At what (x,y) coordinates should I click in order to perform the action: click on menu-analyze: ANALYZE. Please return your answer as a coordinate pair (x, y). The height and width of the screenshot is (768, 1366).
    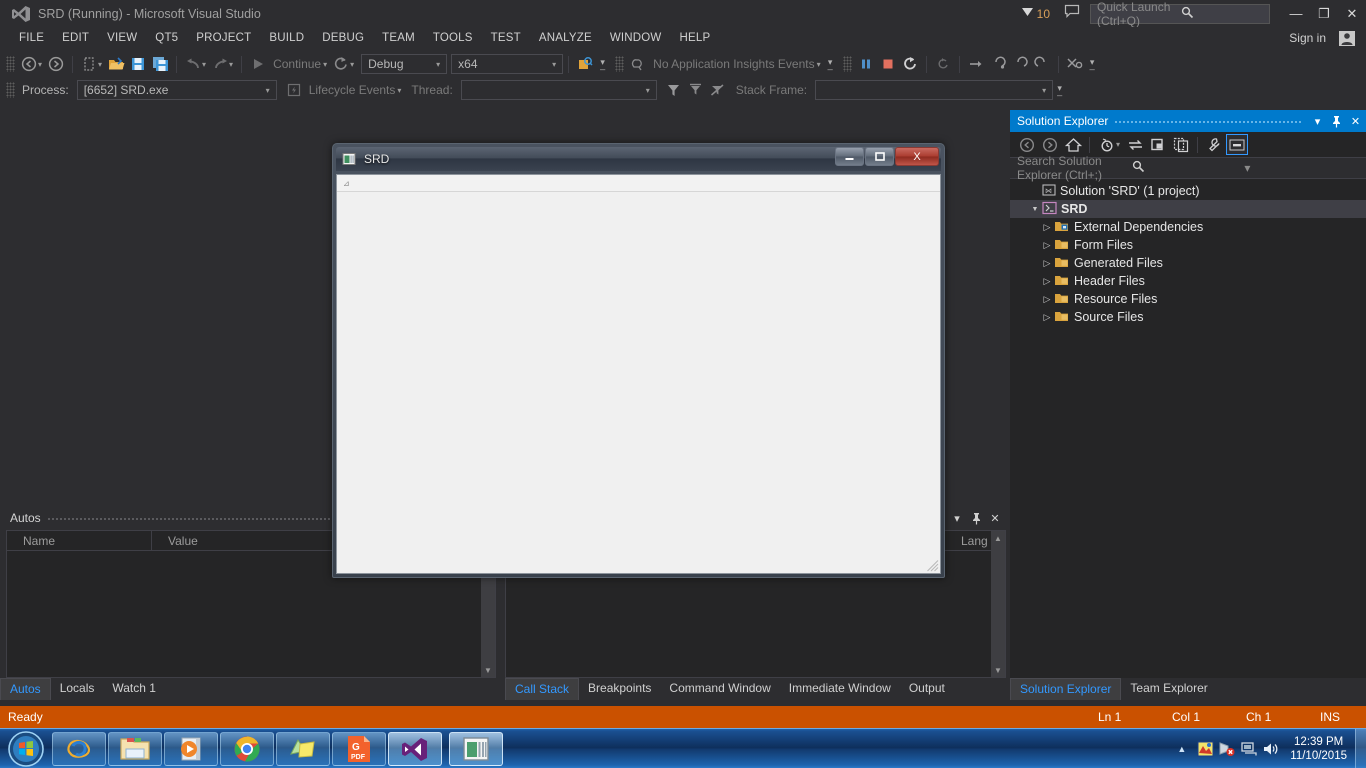
    Looking at the image, I should click on (565, 38).